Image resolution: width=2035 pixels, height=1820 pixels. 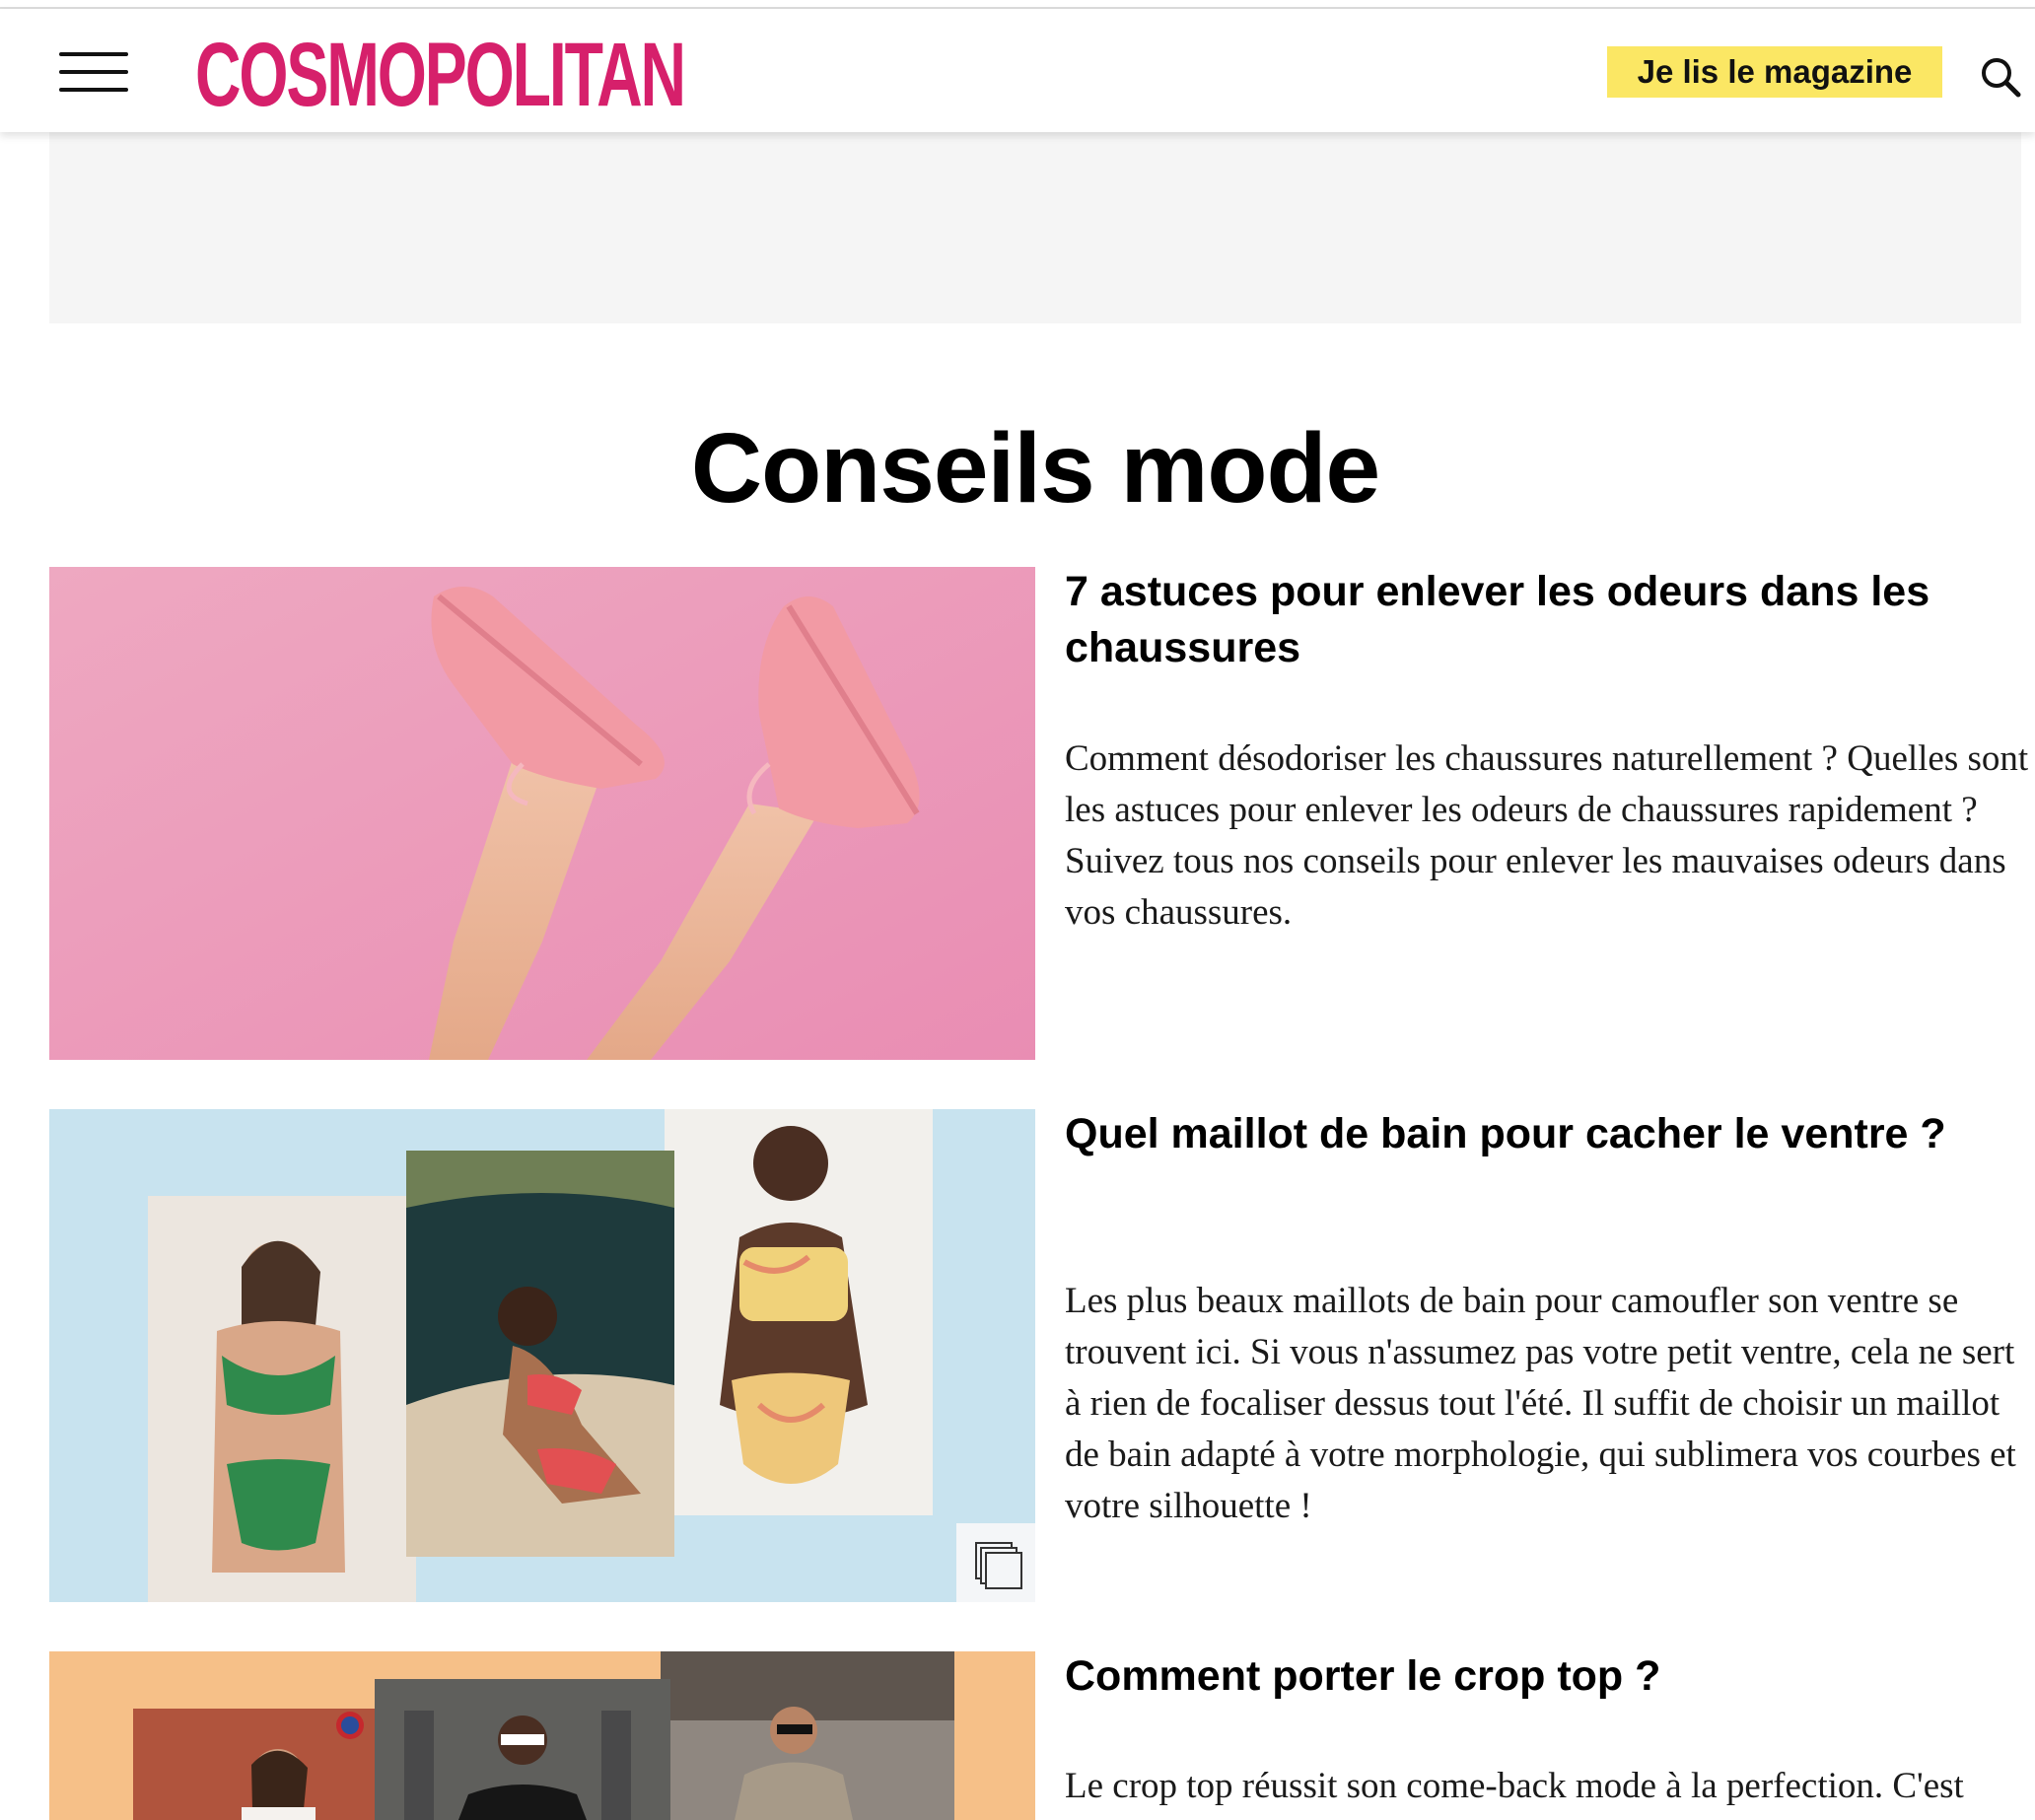 What do you see at coordinates (1017, 70) in the screenshot?
I see `site-header: COSMOPOLITAN Je lis le magazine` at bounding box center [1017, 70].